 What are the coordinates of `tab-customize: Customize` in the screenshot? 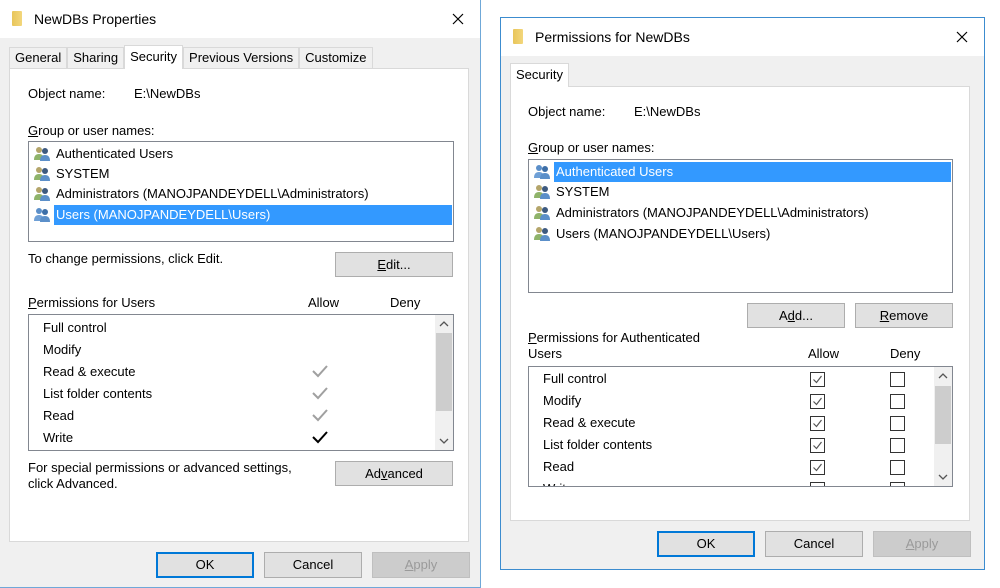 It's located at (336, 57).